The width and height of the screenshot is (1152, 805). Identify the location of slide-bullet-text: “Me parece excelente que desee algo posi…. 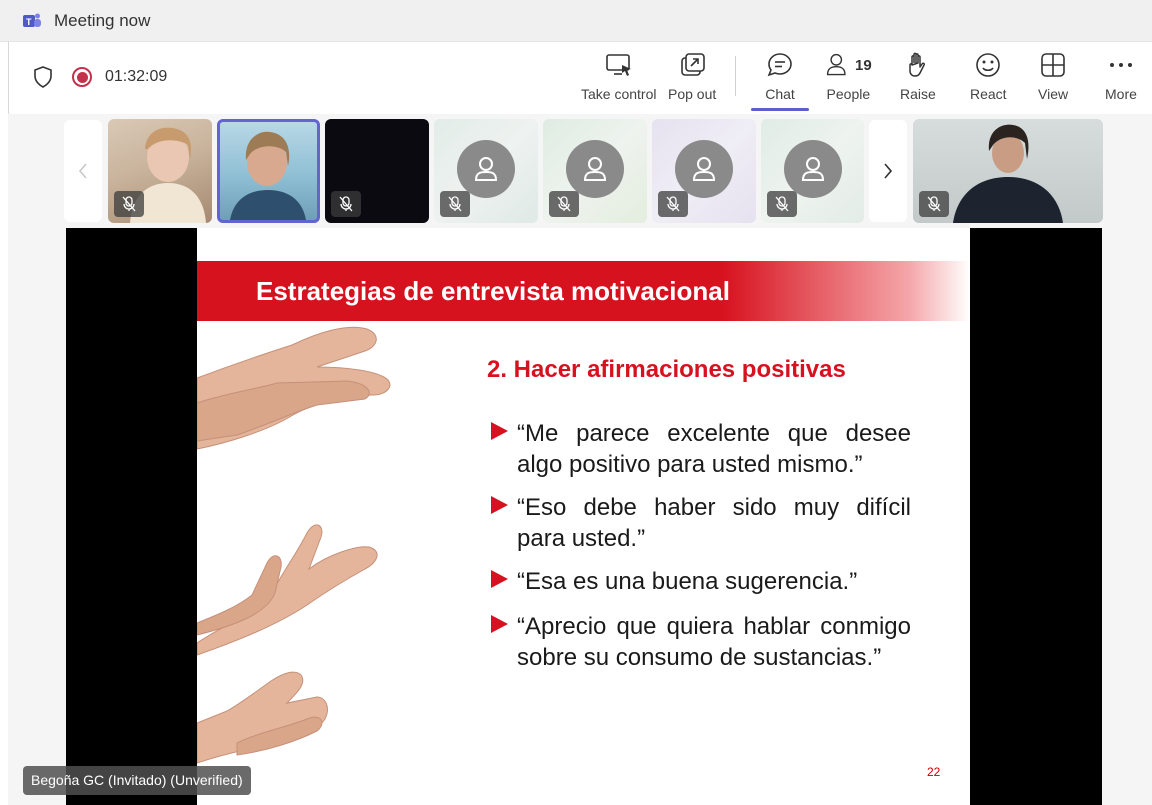
(714, 449).